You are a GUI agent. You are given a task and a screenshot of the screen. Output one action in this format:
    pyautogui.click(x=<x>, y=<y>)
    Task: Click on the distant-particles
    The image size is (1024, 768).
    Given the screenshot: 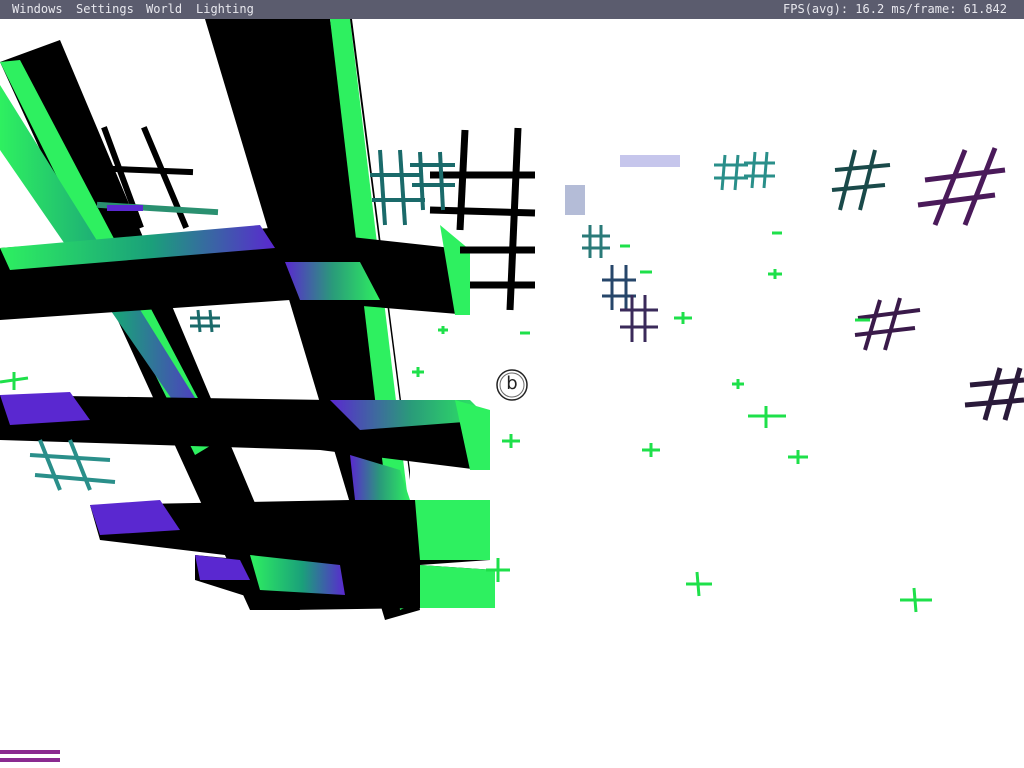 What is the action you would take?
    pyautogui.click(x=622, y=185)
    